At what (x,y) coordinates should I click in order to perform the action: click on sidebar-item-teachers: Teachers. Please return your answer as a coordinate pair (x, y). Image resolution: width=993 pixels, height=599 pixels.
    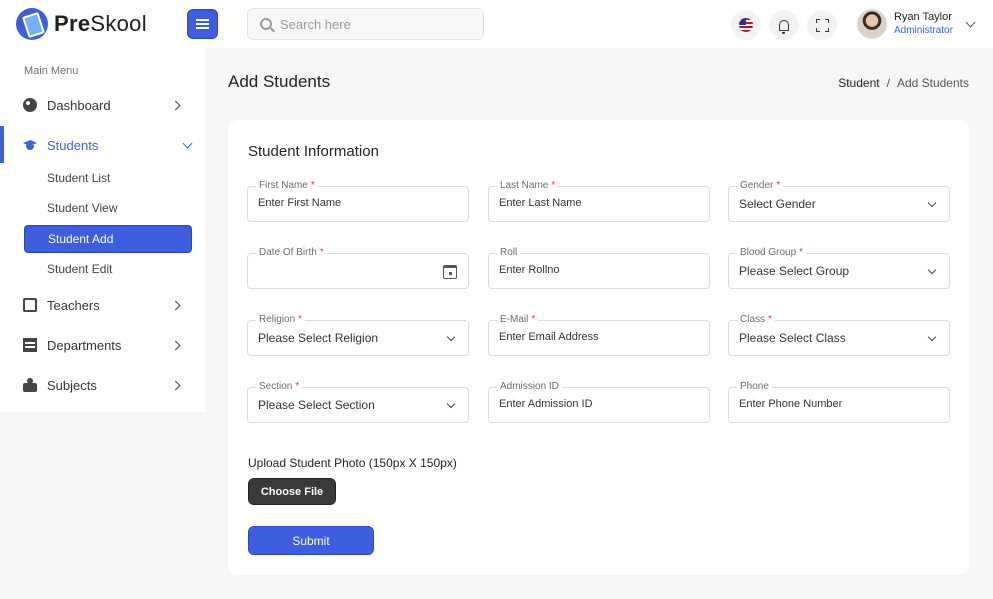
    Looking at the image, I should click on (102, 305).